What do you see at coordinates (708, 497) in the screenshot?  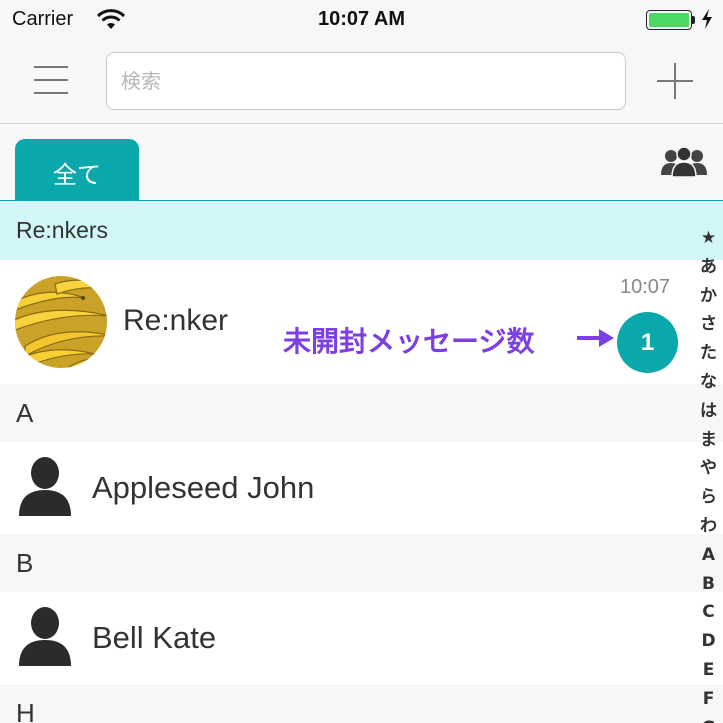 I see `index-entry: ら` at bounding box center [708, 497].